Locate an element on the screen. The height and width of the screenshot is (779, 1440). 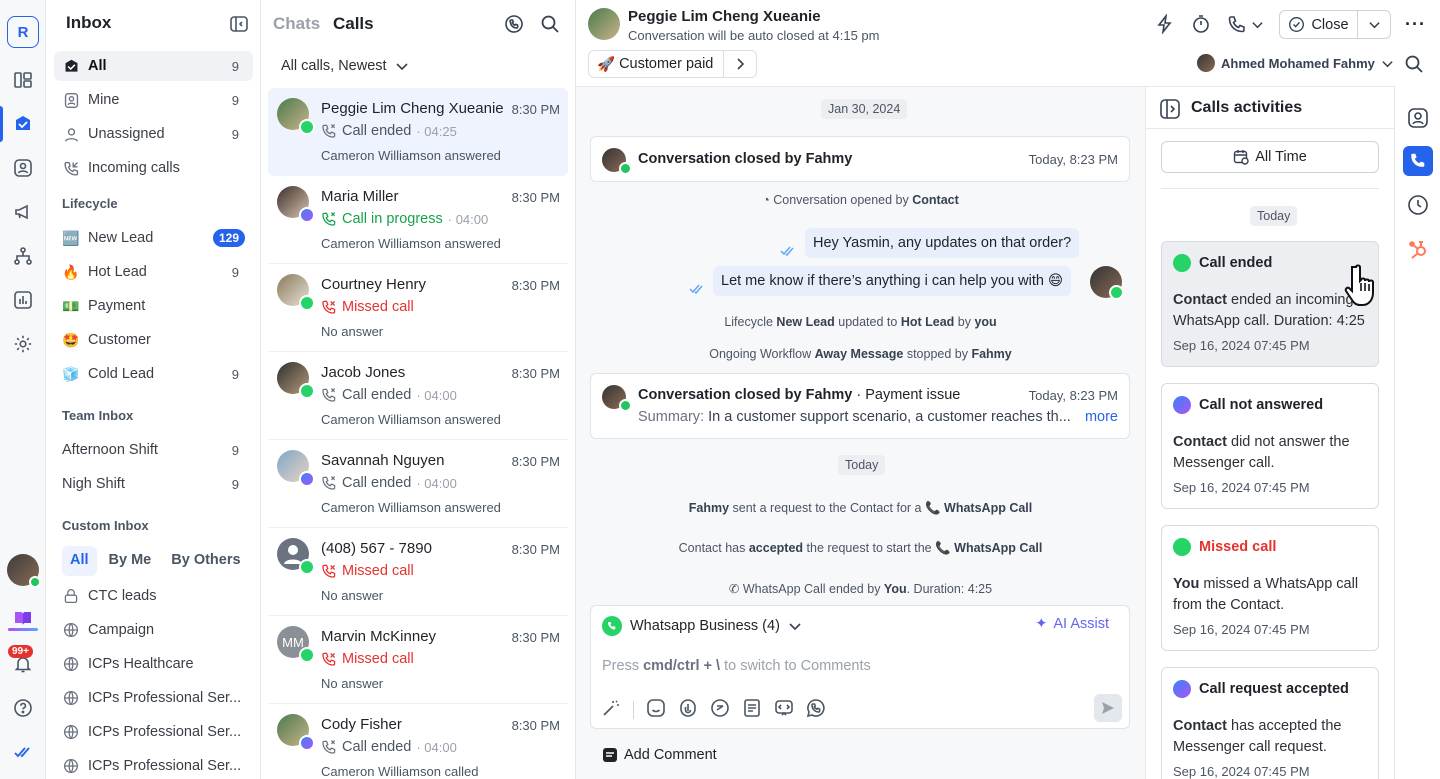
team-item-afternoon-shift: Afternoon Shift 9 is located at coordinates (153, 450).